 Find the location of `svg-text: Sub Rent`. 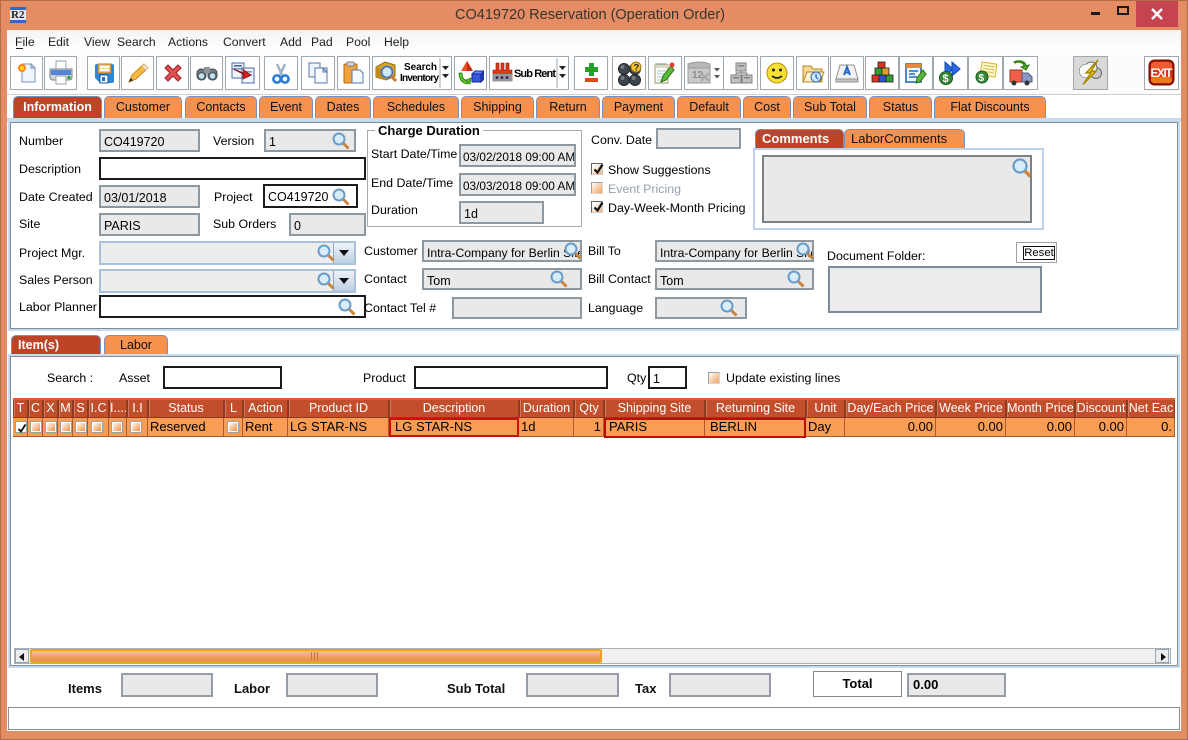

svg-text: Sub Rent is located at coordinates (535, 74).